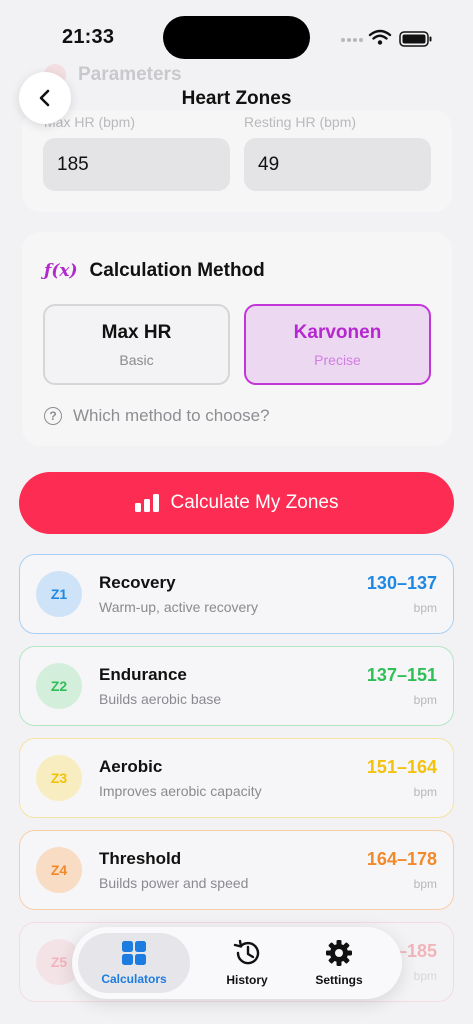  What do you see at coordinates (416, 951) in the screenshot?
I see `zone-range: –185` at bounding box center [416, 951].